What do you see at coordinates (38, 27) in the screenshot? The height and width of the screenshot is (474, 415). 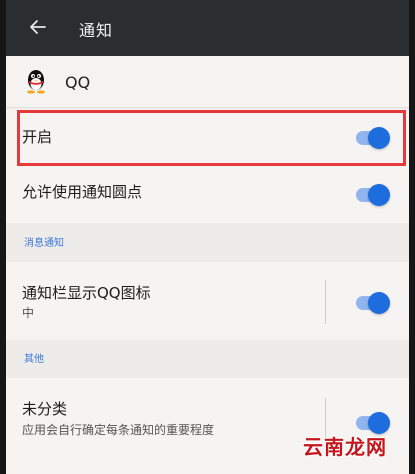 I see `back-arrow-icon` at bounding box center [38, 27].